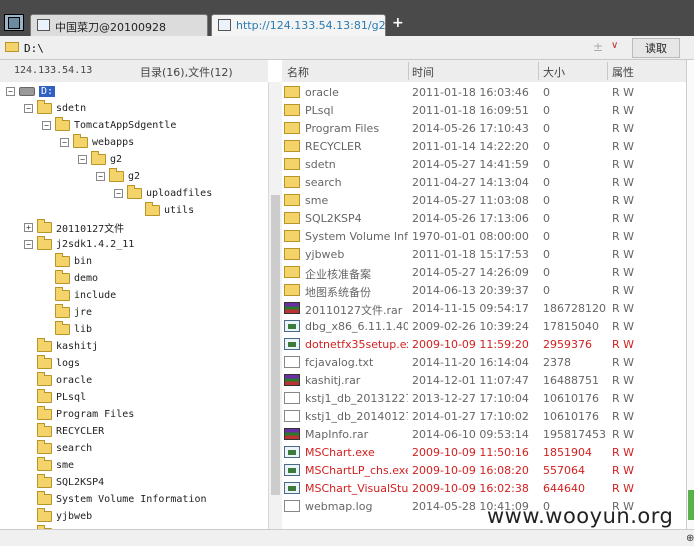 The image size is (694, 546). What do you see at coordinates (484, 183) in the screenshot?
I see `file-row: search 2011-04-27 14:13:04 0 R W` at bounding box center [484, 183].